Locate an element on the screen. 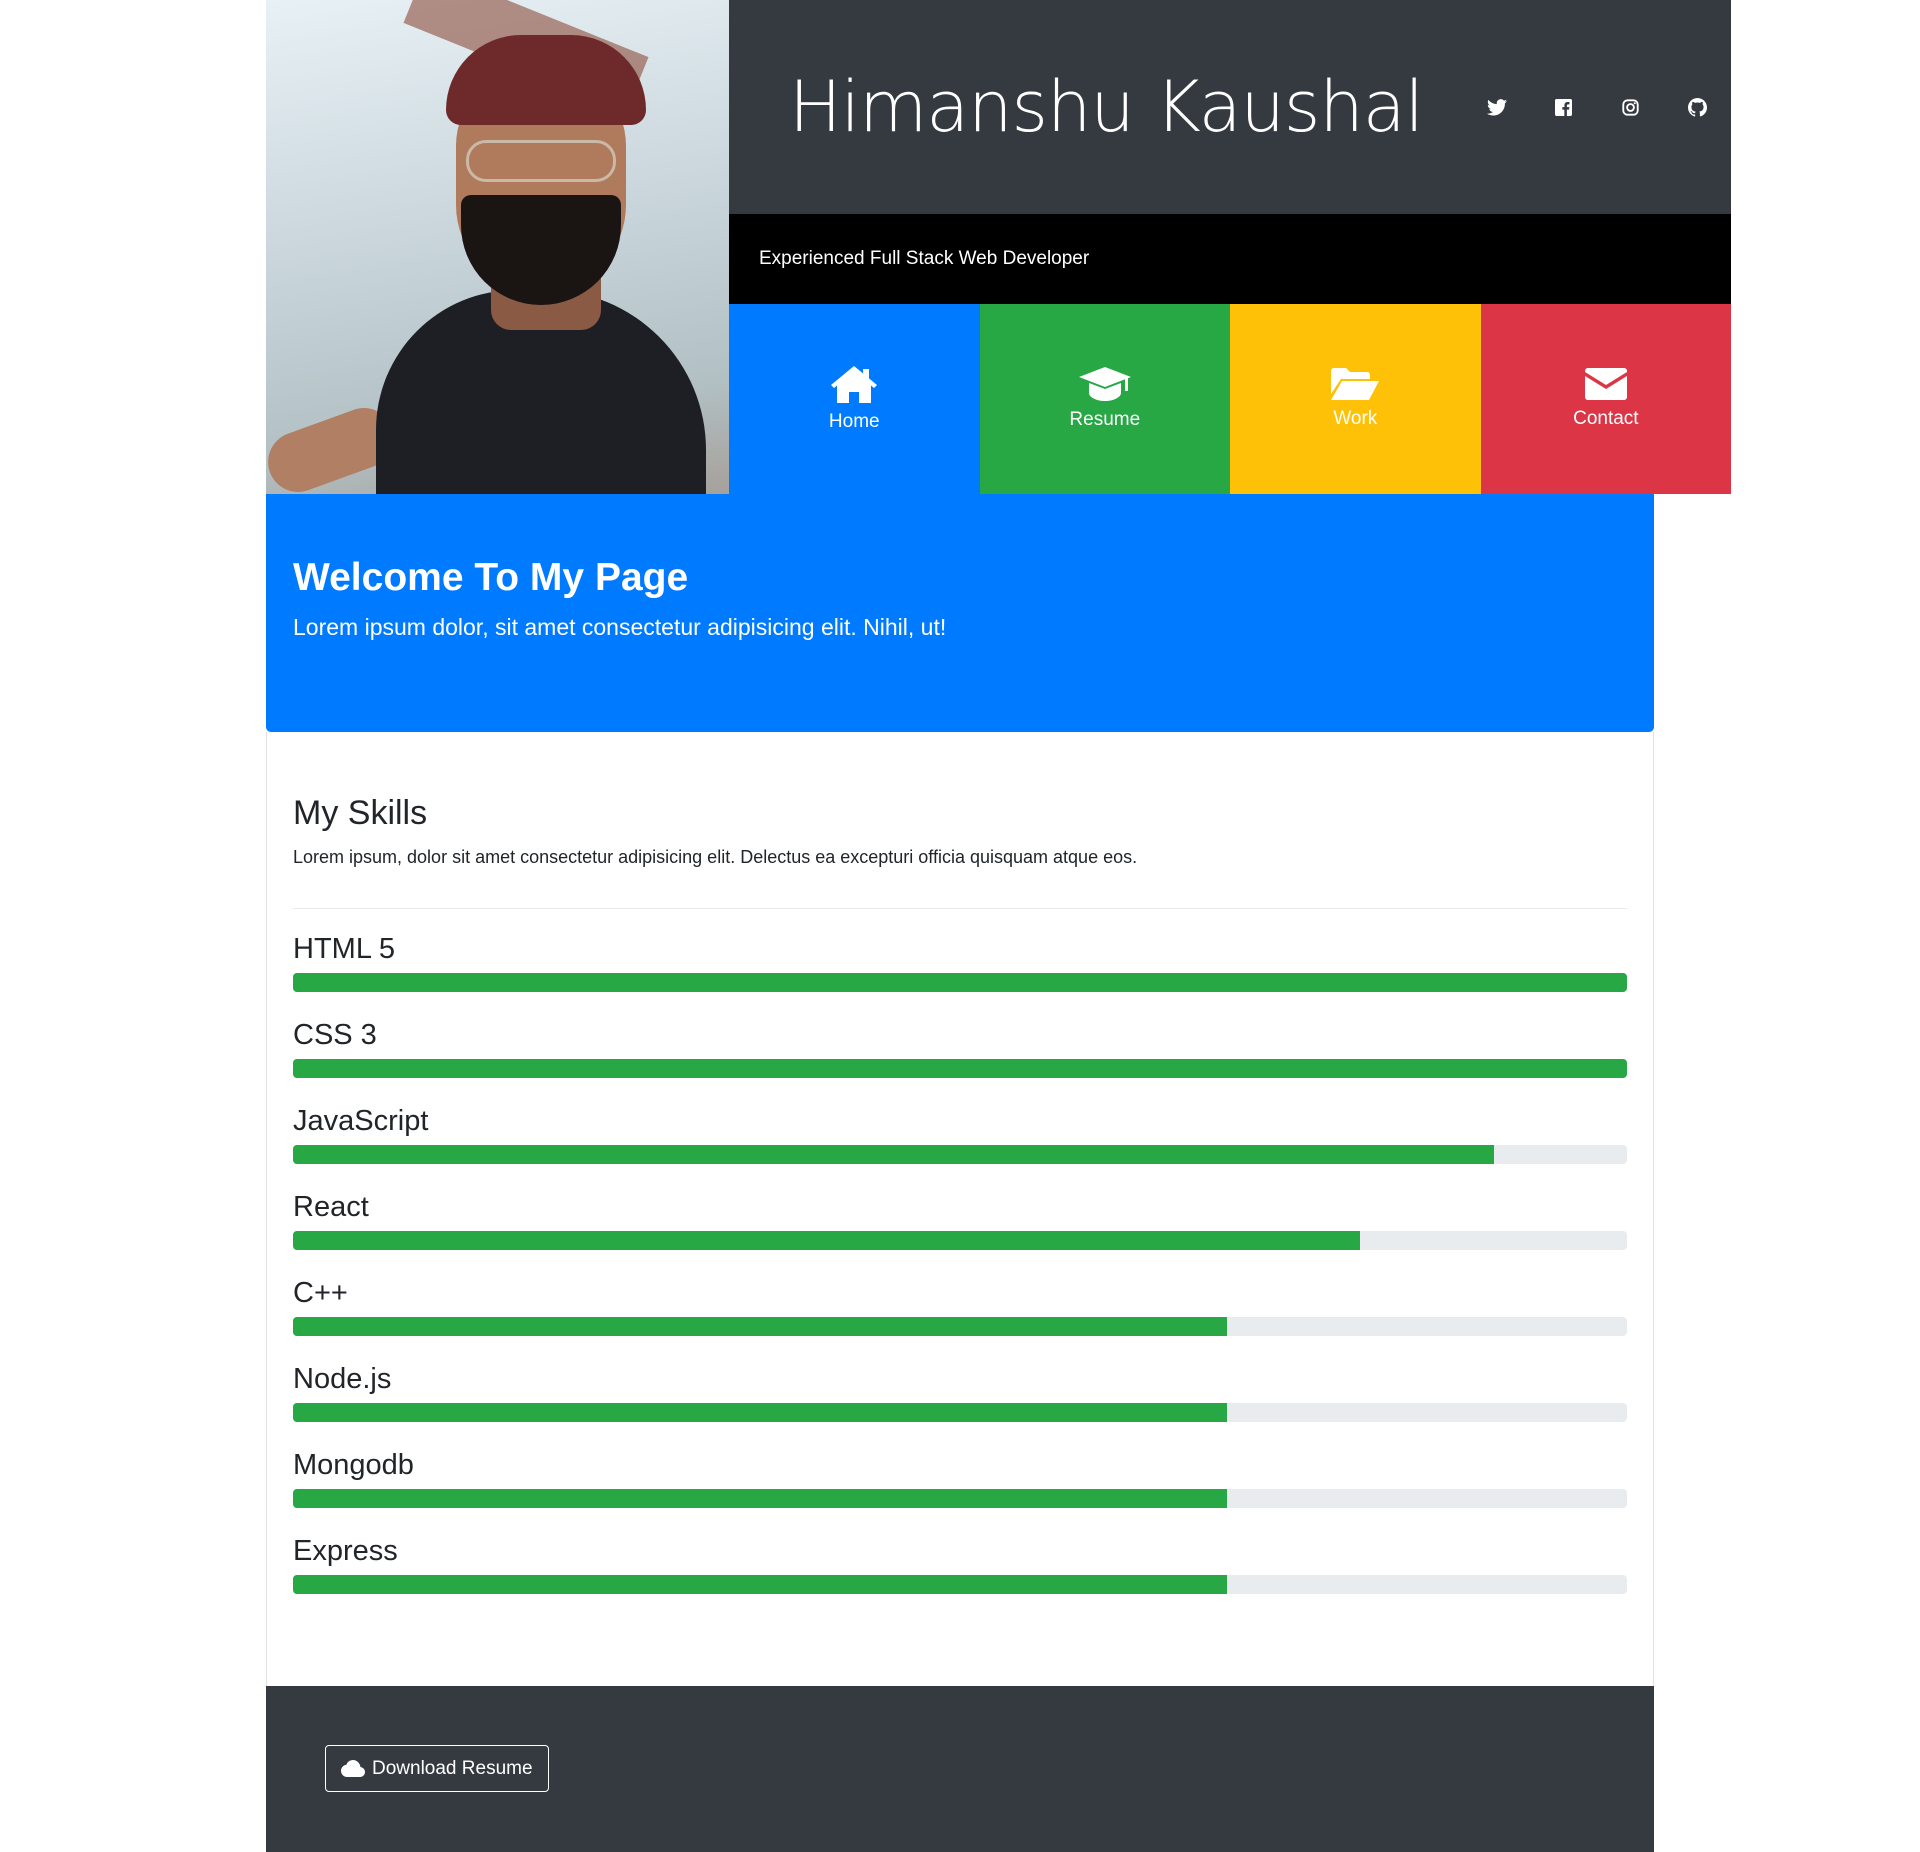  skill-name: Mongodb is located at coordinates (353, 1465).